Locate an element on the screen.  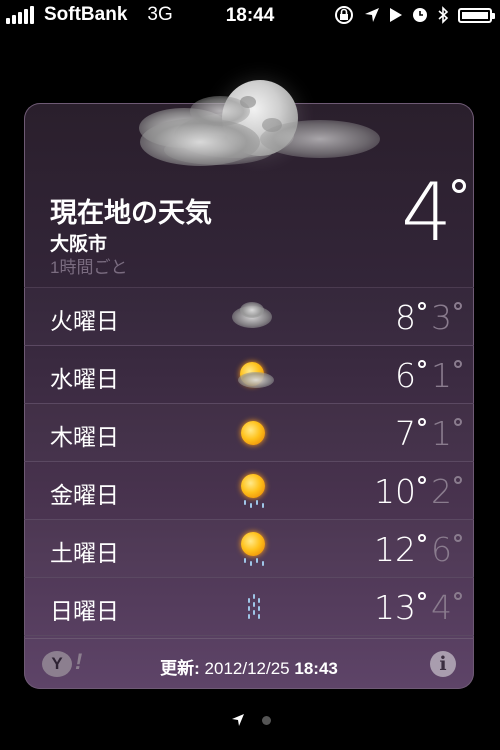
forecast-row: 火曜日 8 3 is located at coordinates (249, 317).